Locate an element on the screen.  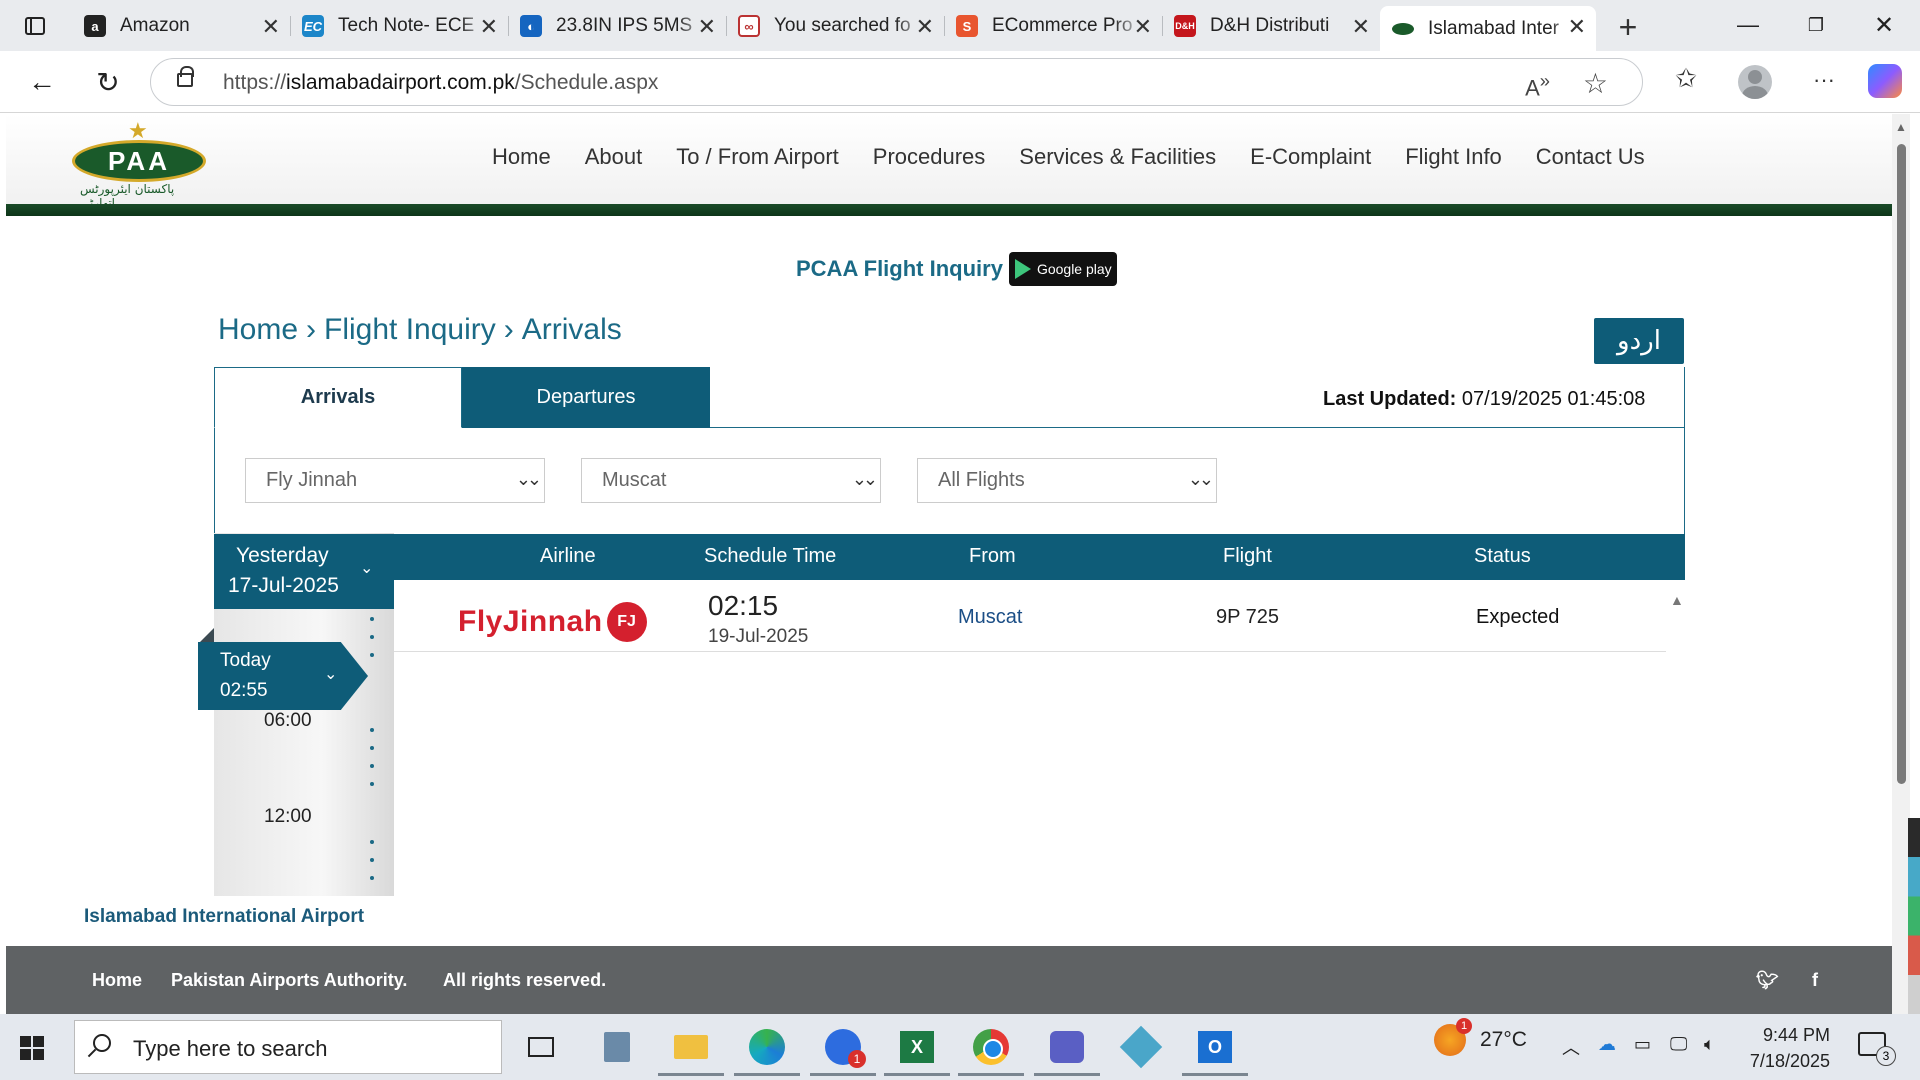
tab-title: ECommerce Pro is located at coordinates (1062, 25).